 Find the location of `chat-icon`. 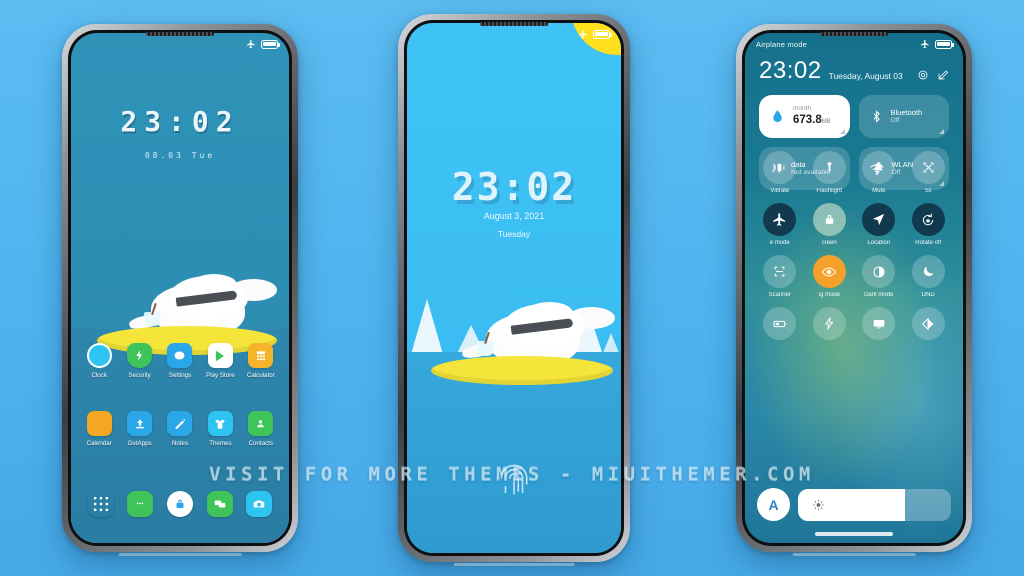

chat-icon is located at coordinates (219, 504).